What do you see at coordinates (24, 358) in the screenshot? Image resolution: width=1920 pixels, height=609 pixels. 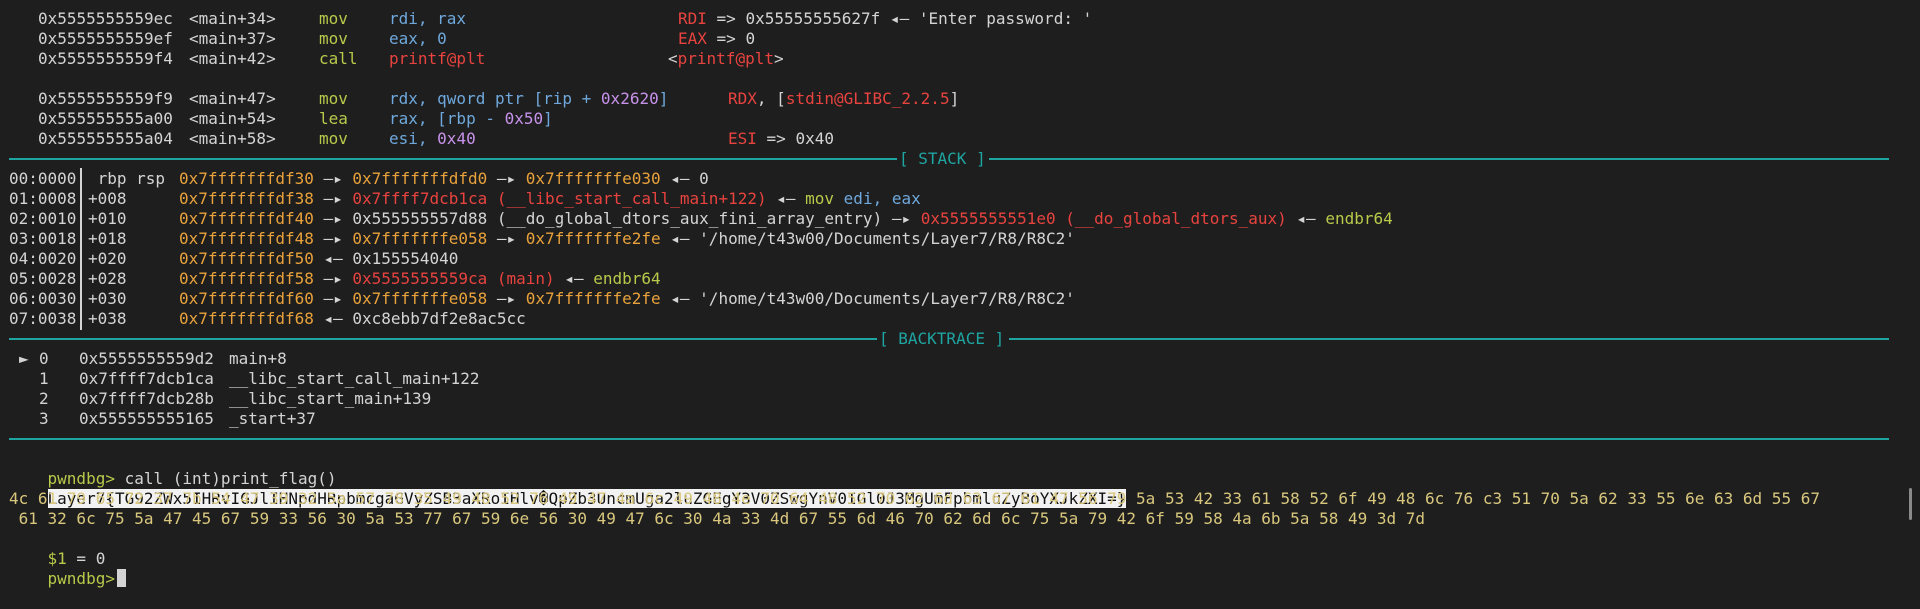 I see `current-frame-marker-icon: ►` at bounding box center [24, 358].